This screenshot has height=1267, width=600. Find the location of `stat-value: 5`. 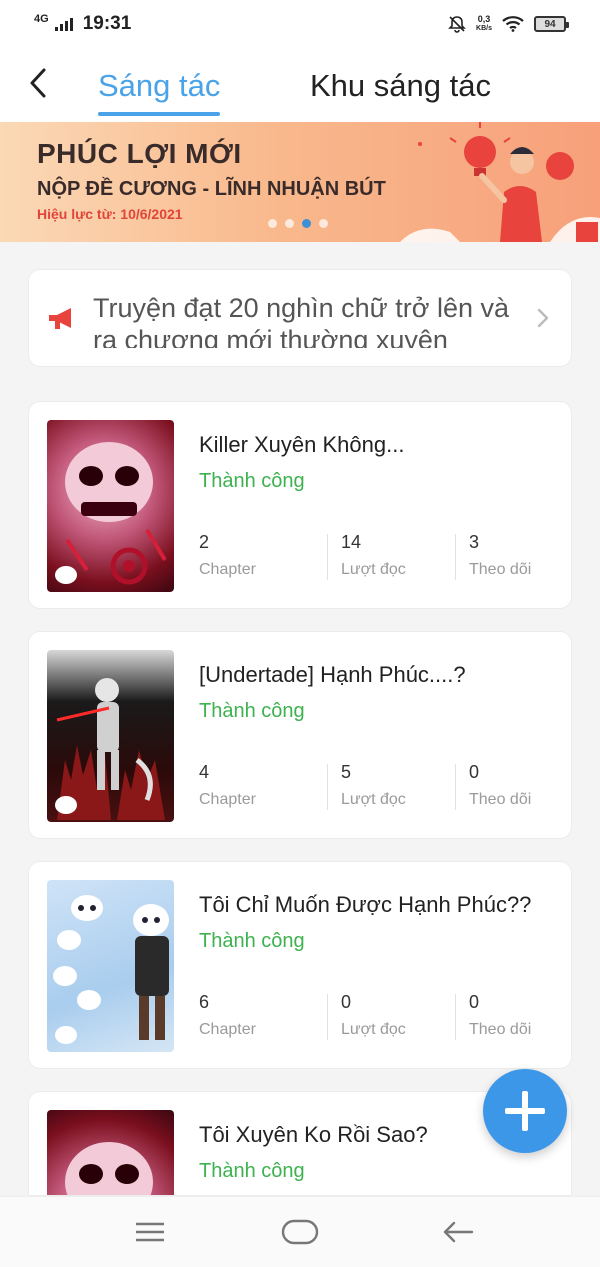

stat-value: 5 is located at coordinates (346, 772).